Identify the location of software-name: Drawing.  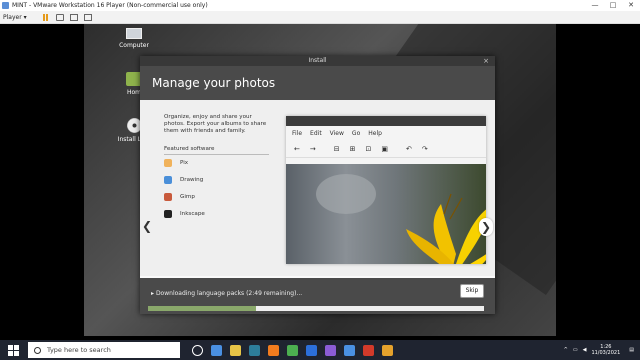
(192, 180).